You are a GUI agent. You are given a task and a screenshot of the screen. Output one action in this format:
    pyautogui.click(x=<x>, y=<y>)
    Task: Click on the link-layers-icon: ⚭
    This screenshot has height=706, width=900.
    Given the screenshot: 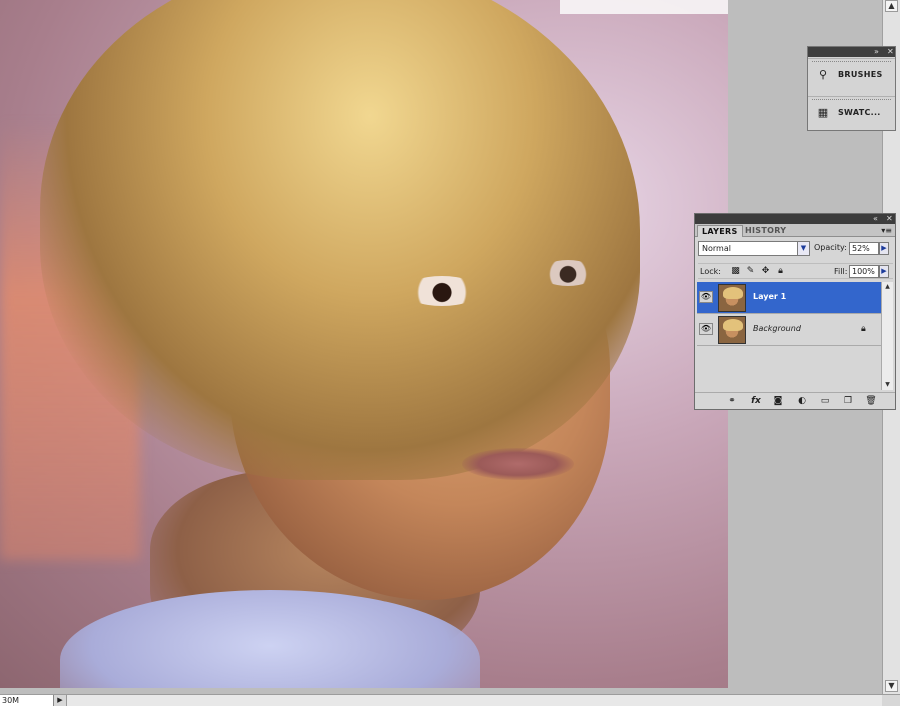 What is the action you would take?
    pyautogui.click(x=732, y=401)
    